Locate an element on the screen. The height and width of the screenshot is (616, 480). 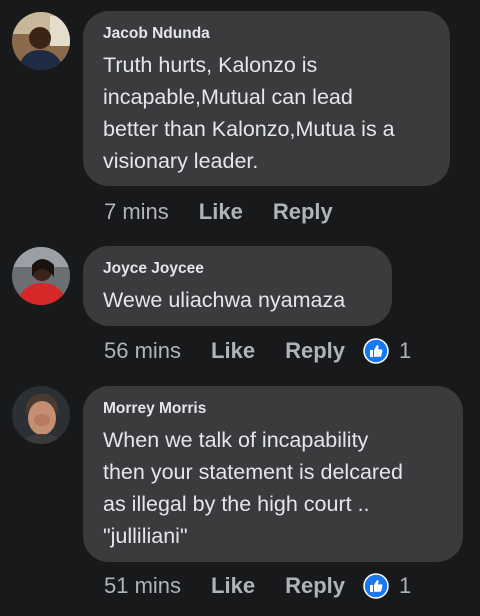
comment-text-line: visionary leader. is located at coordinates (181, 161).